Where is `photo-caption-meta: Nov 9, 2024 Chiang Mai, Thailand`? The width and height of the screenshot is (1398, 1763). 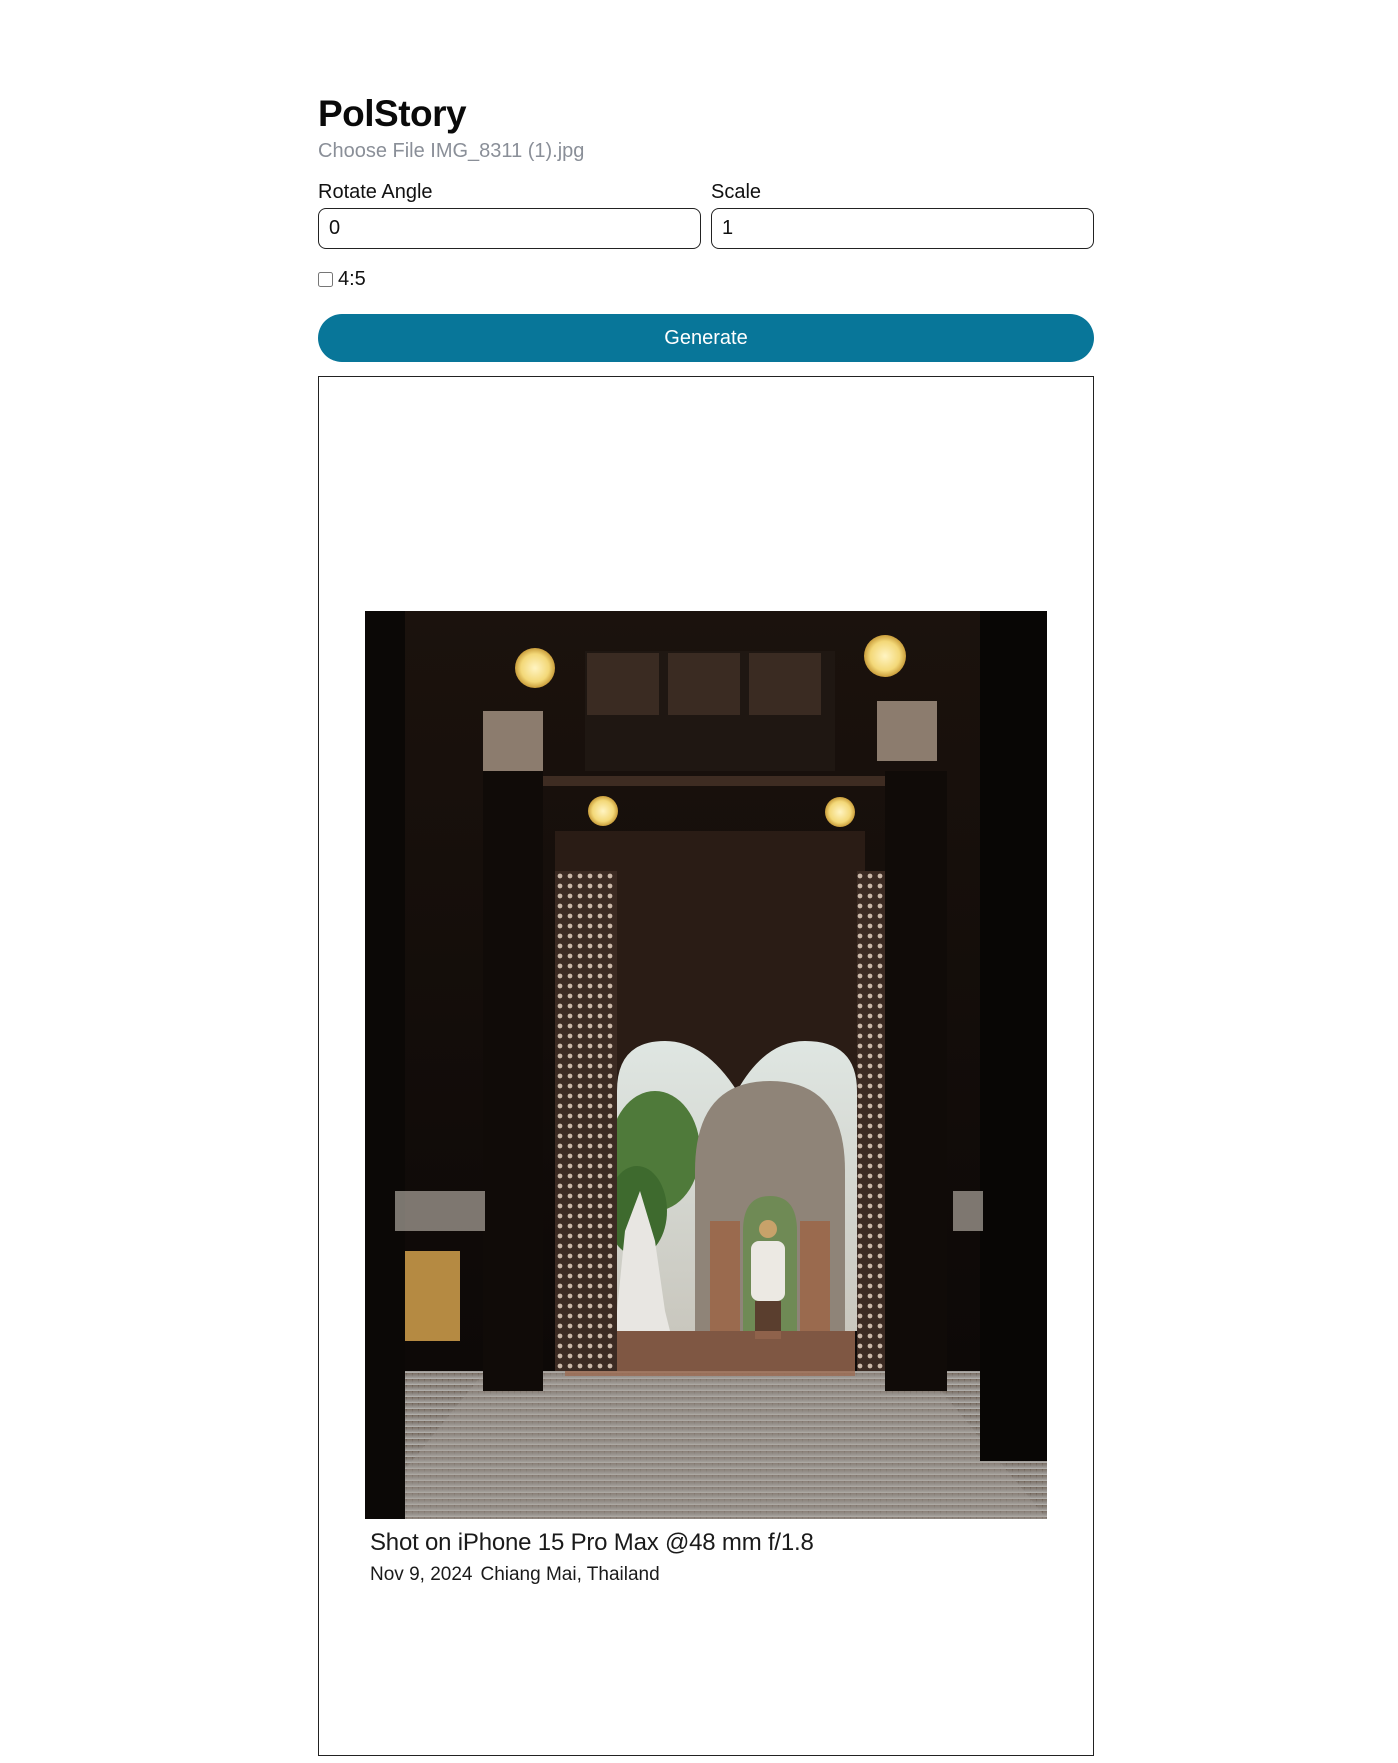
photo-caption-meta: Nov 9, 2024 Chiang Mai, Thailand is located at coordinates (515, 1575).